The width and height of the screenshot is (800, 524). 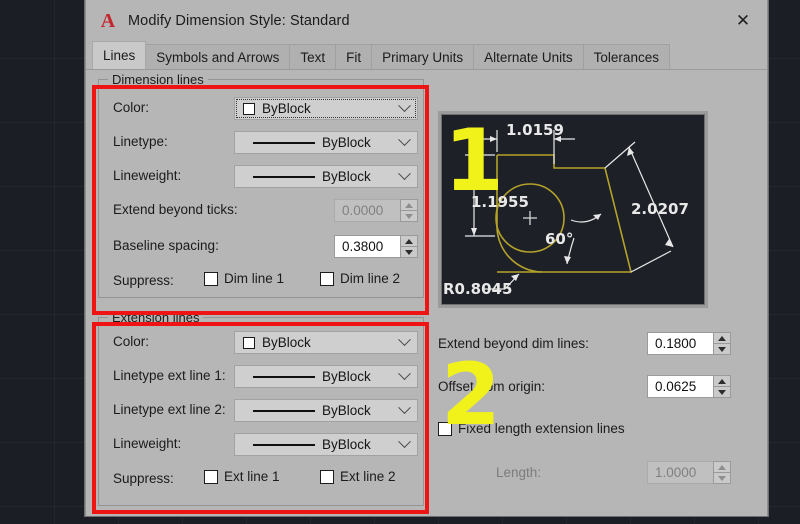 I want to click on extend-beyond-ticks-decrement, so click(x=409, y=216).